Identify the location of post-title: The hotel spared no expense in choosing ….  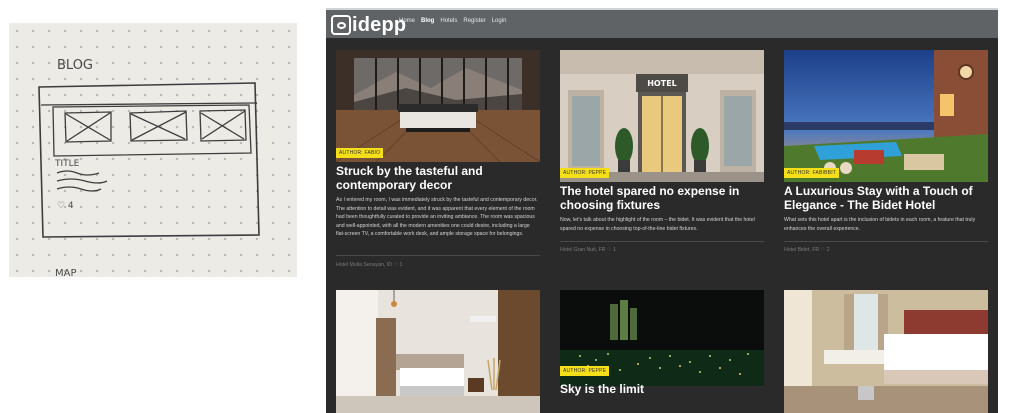
(662, 198).